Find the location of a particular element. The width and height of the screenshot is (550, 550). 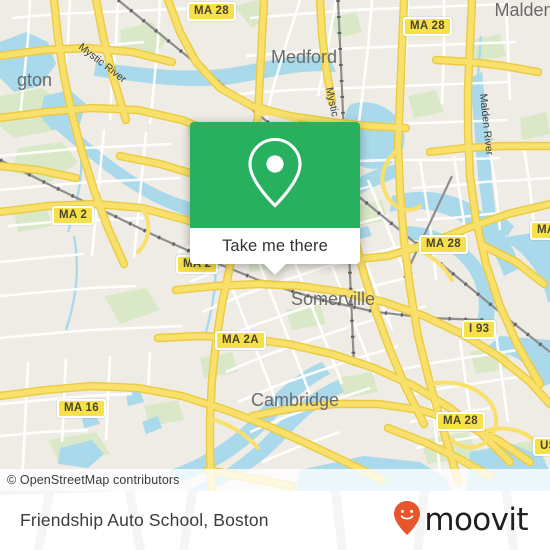

moovit-smiley-pin-icon is located at coordinates (407, 520).